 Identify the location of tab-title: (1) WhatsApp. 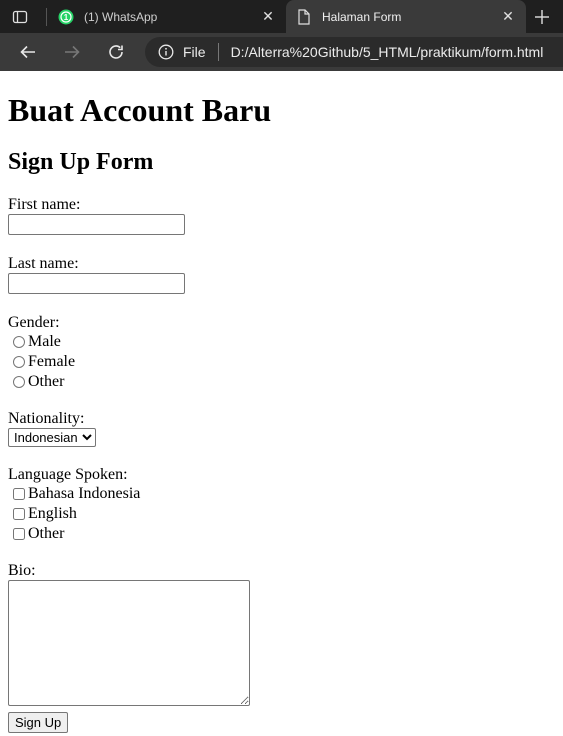
(121, 16).